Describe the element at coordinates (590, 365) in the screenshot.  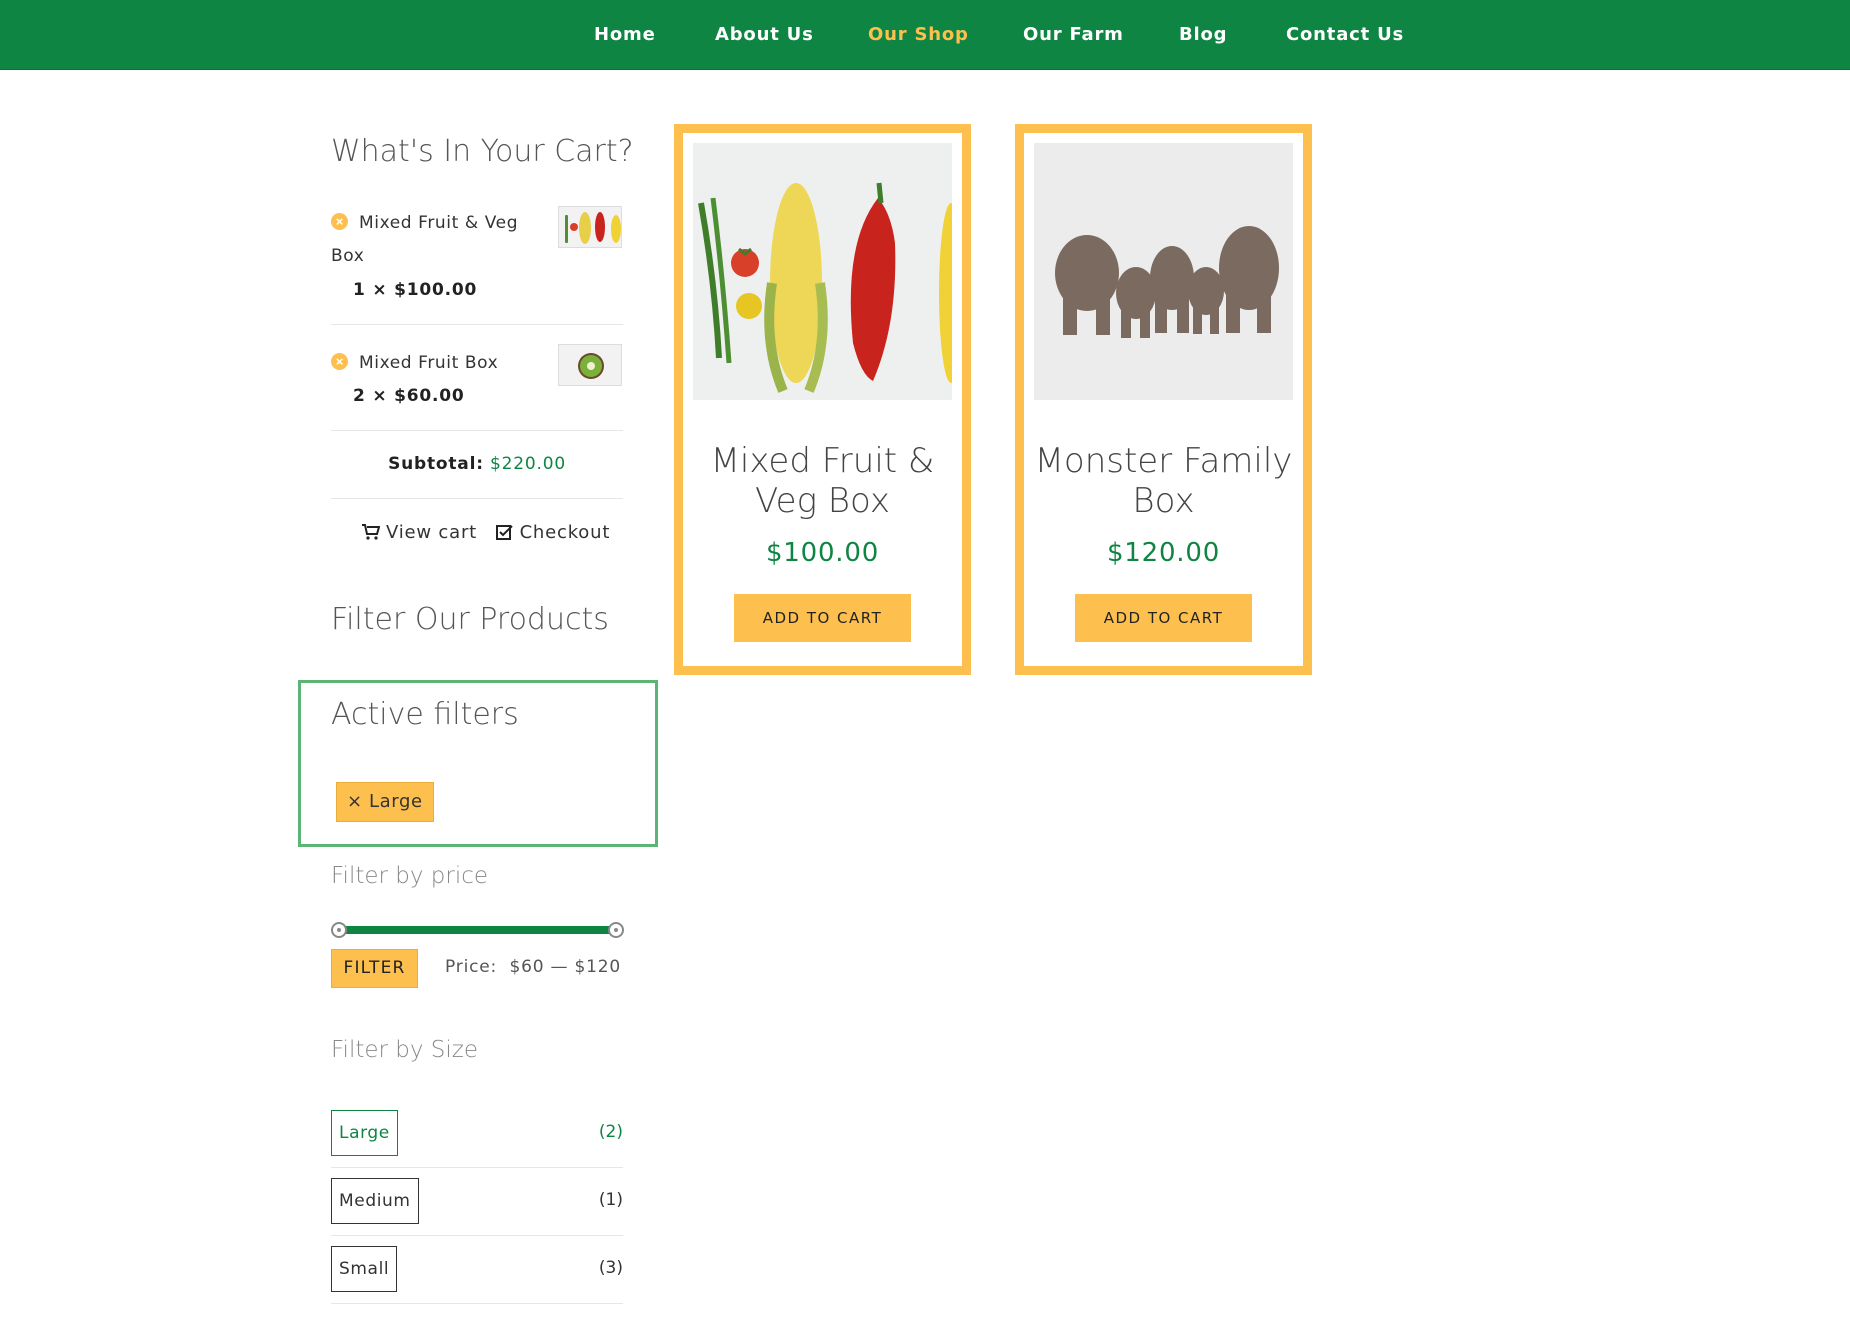
I see `kiwi-thumbnail-icon` at that location.